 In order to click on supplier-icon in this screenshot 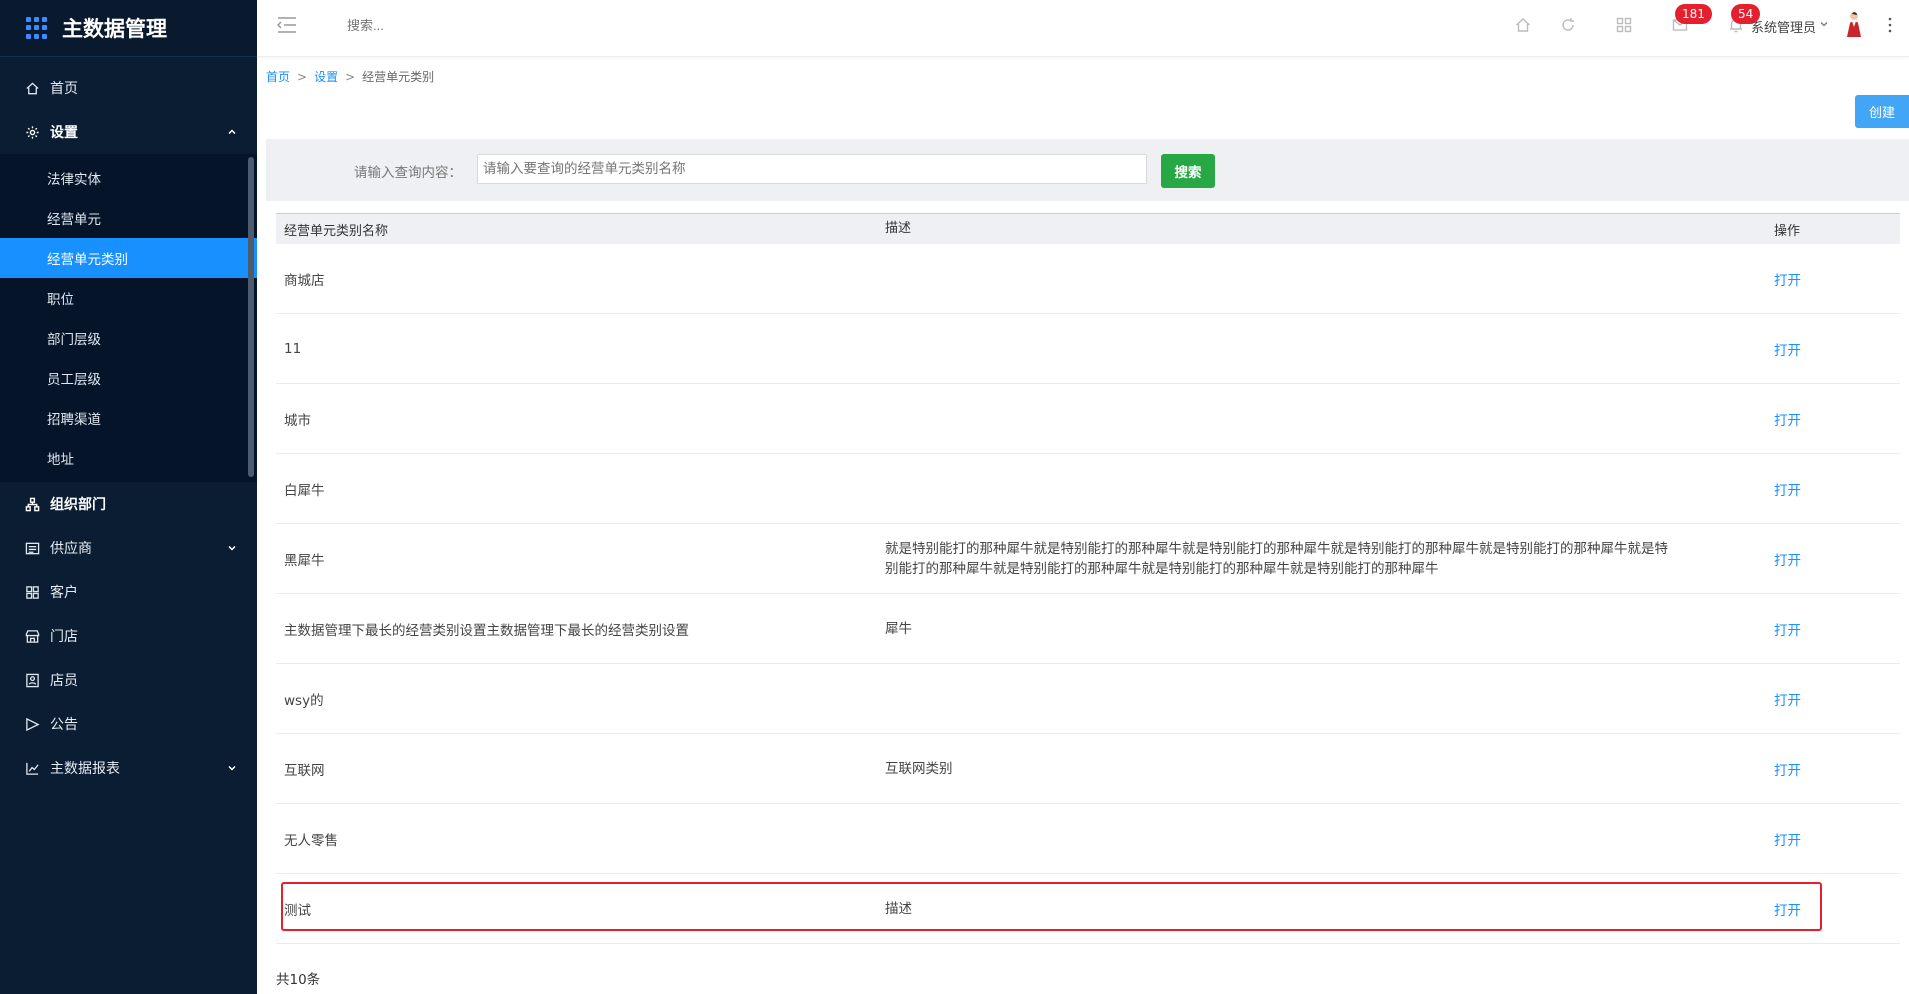, I will do `click(32, 548)`.